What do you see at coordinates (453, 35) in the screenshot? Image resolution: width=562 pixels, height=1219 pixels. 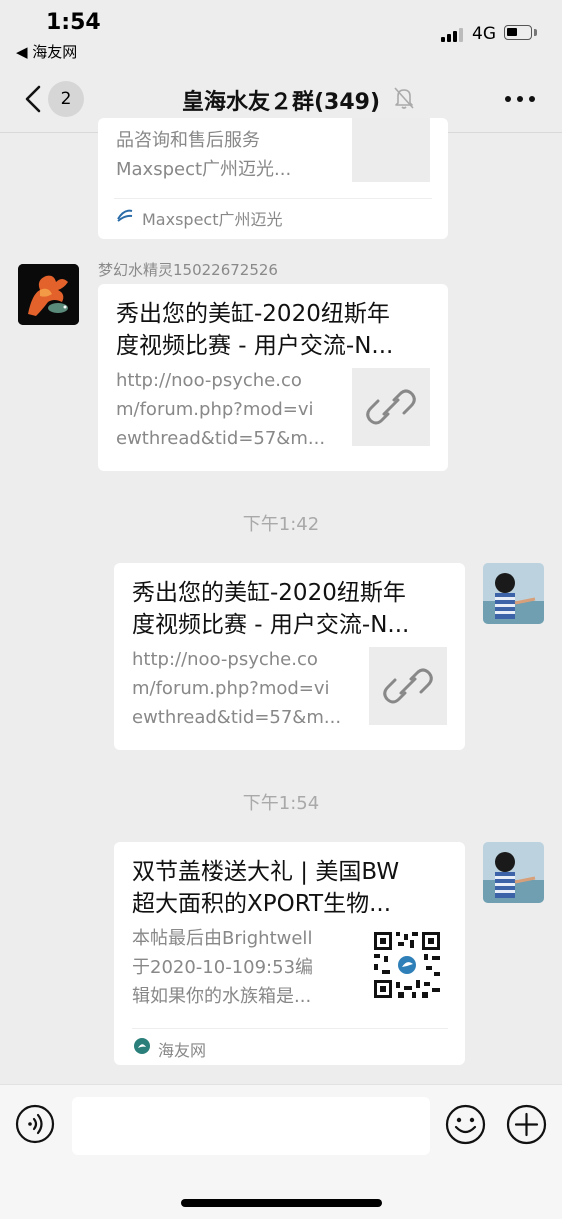 I see `signal-icon` at bounding box center [453, 35].